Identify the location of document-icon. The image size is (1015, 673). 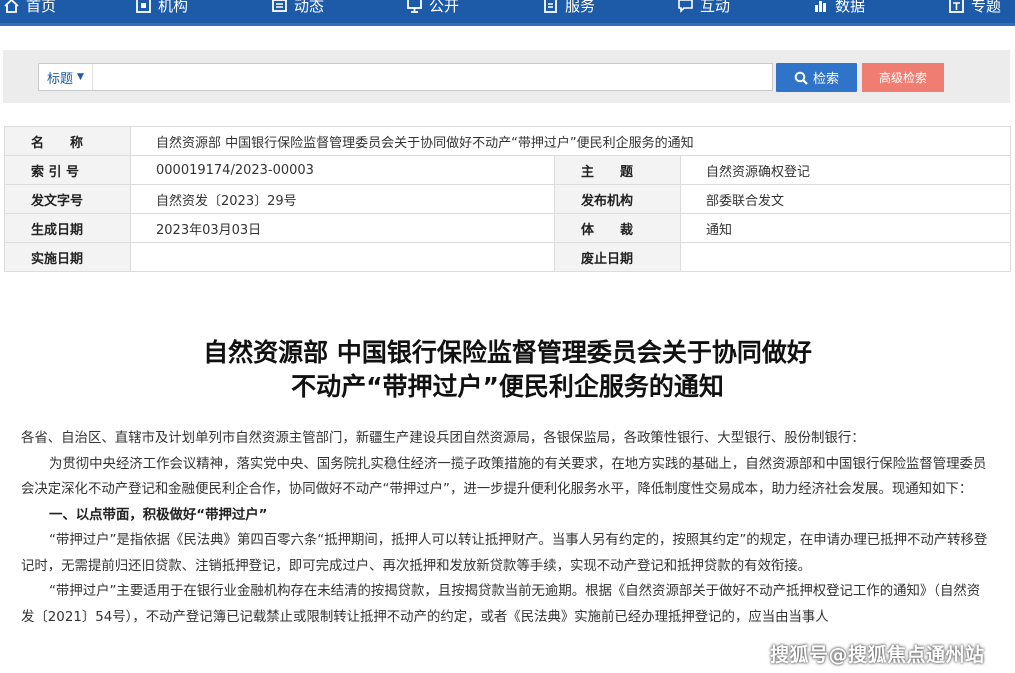
(550, 6).